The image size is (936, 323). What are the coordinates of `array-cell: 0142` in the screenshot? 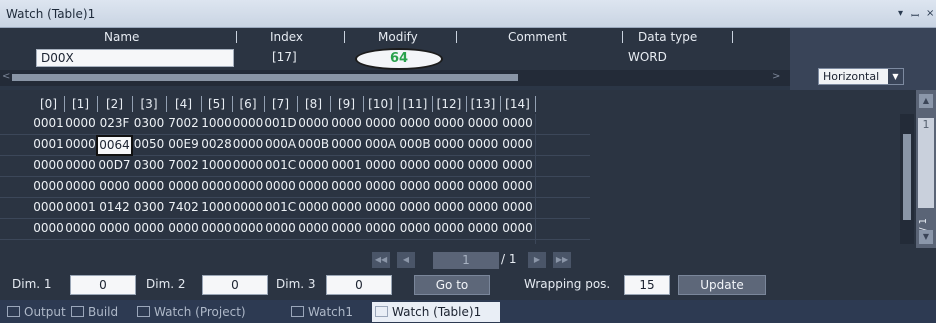 It's located at (114, 207).